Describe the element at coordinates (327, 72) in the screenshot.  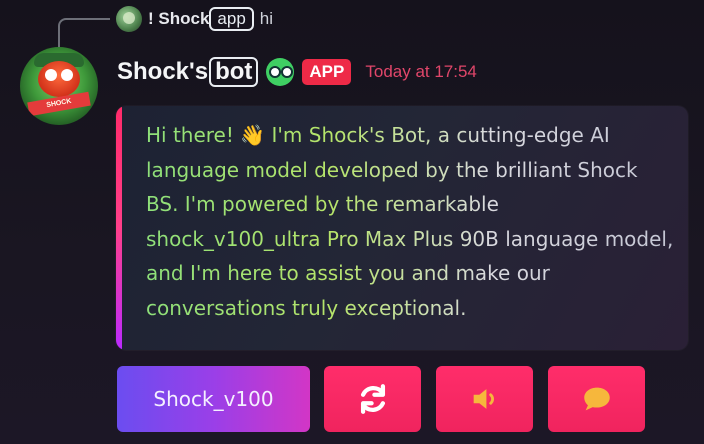
I see `app-badge: APP` at that location.